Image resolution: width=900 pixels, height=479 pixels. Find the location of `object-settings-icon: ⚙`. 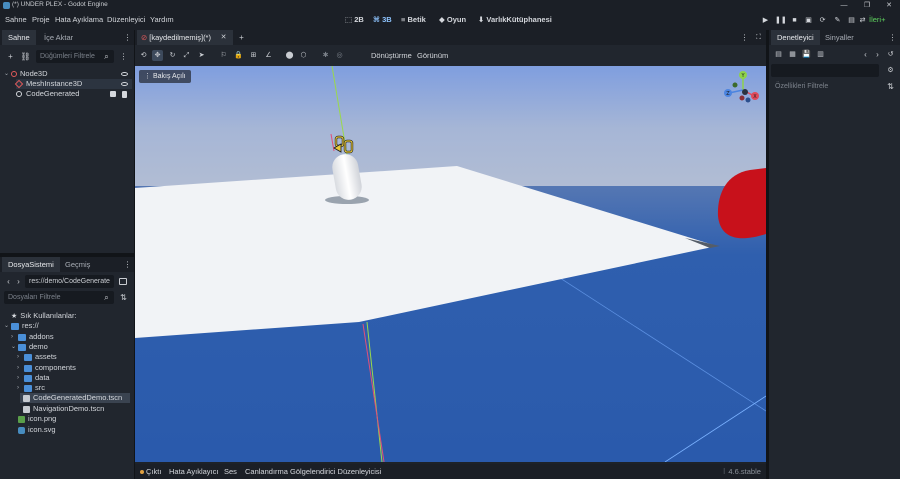

object-settings-icon: ⚙ is located at coordinates (890, 70).